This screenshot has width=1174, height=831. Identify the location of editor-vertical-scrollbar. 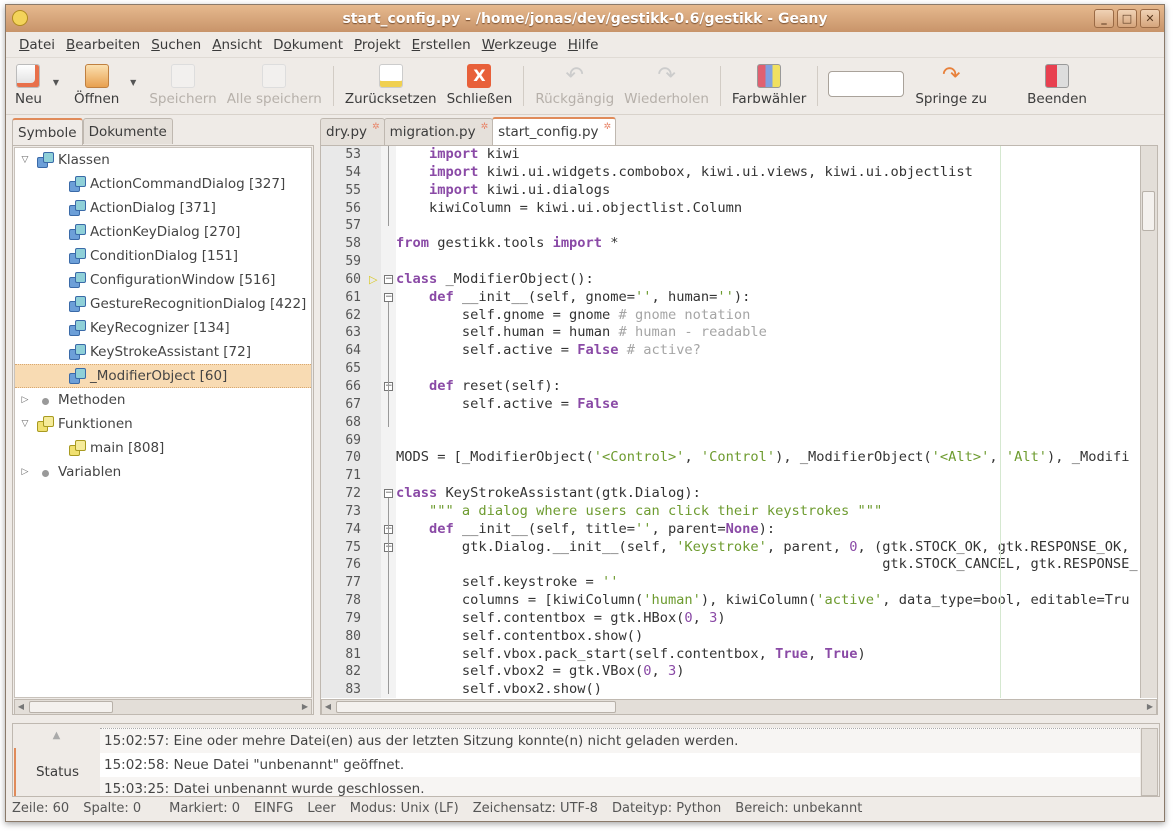
(1148, 422).